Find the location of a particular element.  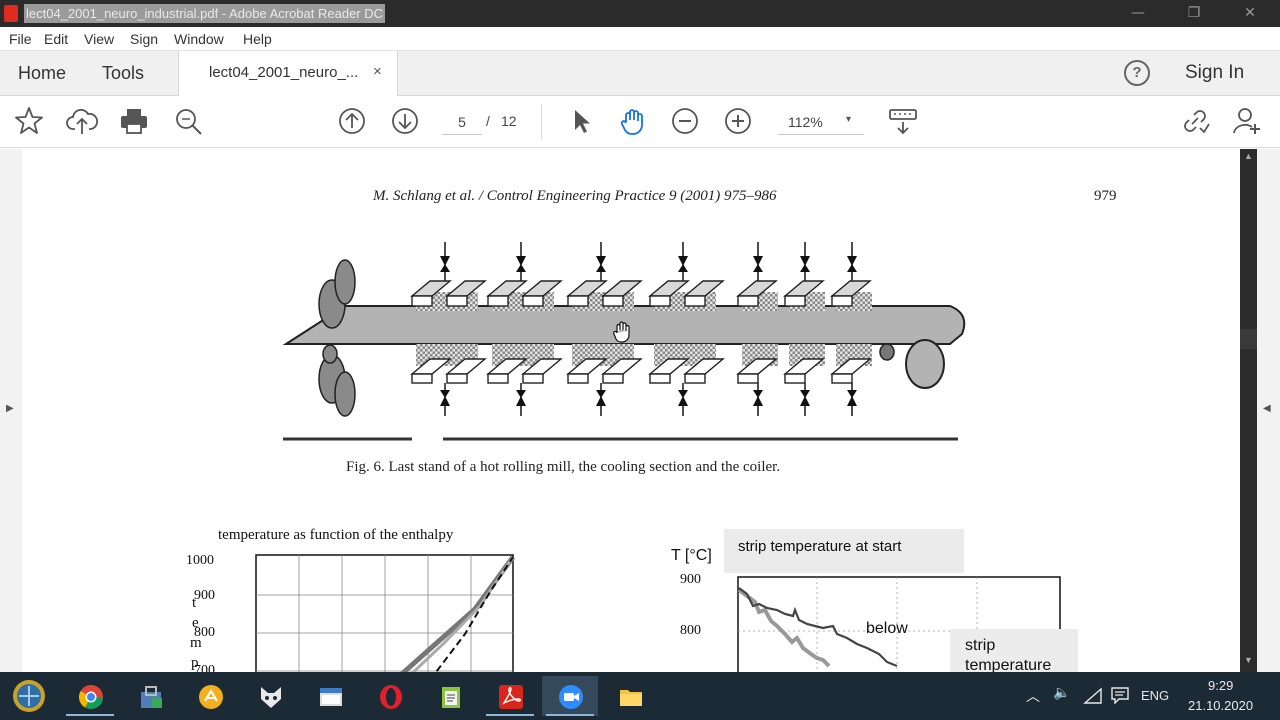

menu-view: View is located at coordinates (99, 39).